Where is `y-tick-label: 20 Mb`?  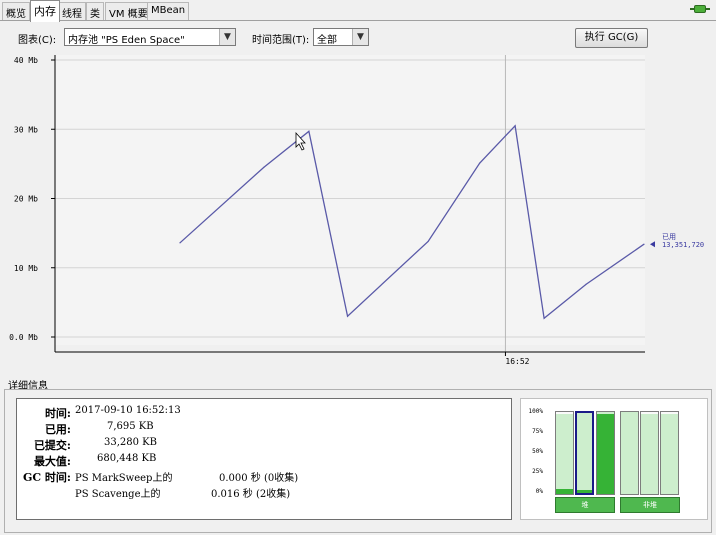 y-tick-label: 20 Mb is located at coordinates (26, 199).